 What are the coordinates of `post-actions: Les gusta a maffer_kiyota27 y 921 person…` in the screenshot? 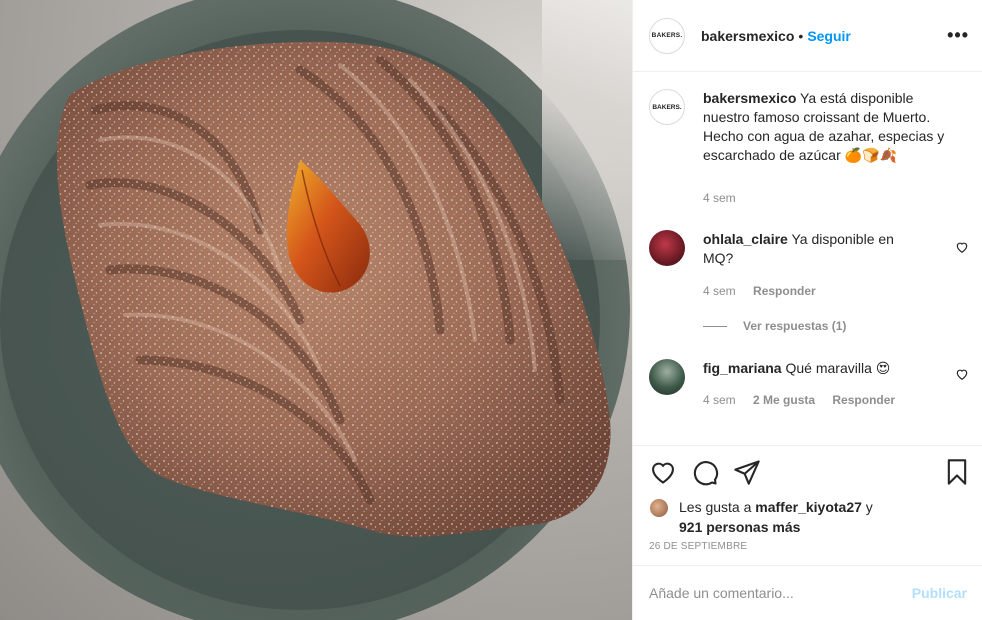 It's located at (807, 510).